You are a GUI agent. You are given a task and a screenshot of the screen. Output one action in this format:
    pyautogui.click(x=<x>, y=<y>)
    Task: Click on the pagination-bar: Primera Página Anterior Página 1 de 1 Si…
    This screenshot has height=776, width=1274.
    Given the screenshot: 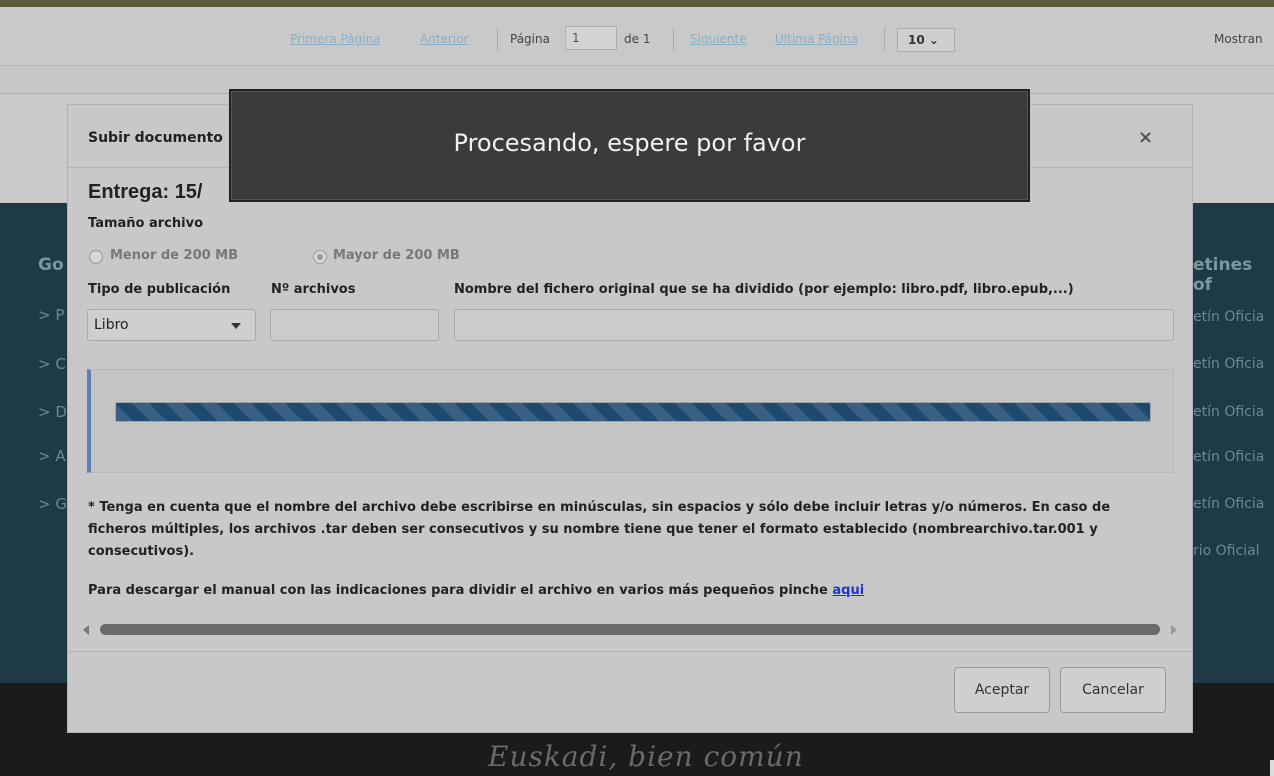 What is the action you would take?
    pyautogui.click(x=637, y=36)
    